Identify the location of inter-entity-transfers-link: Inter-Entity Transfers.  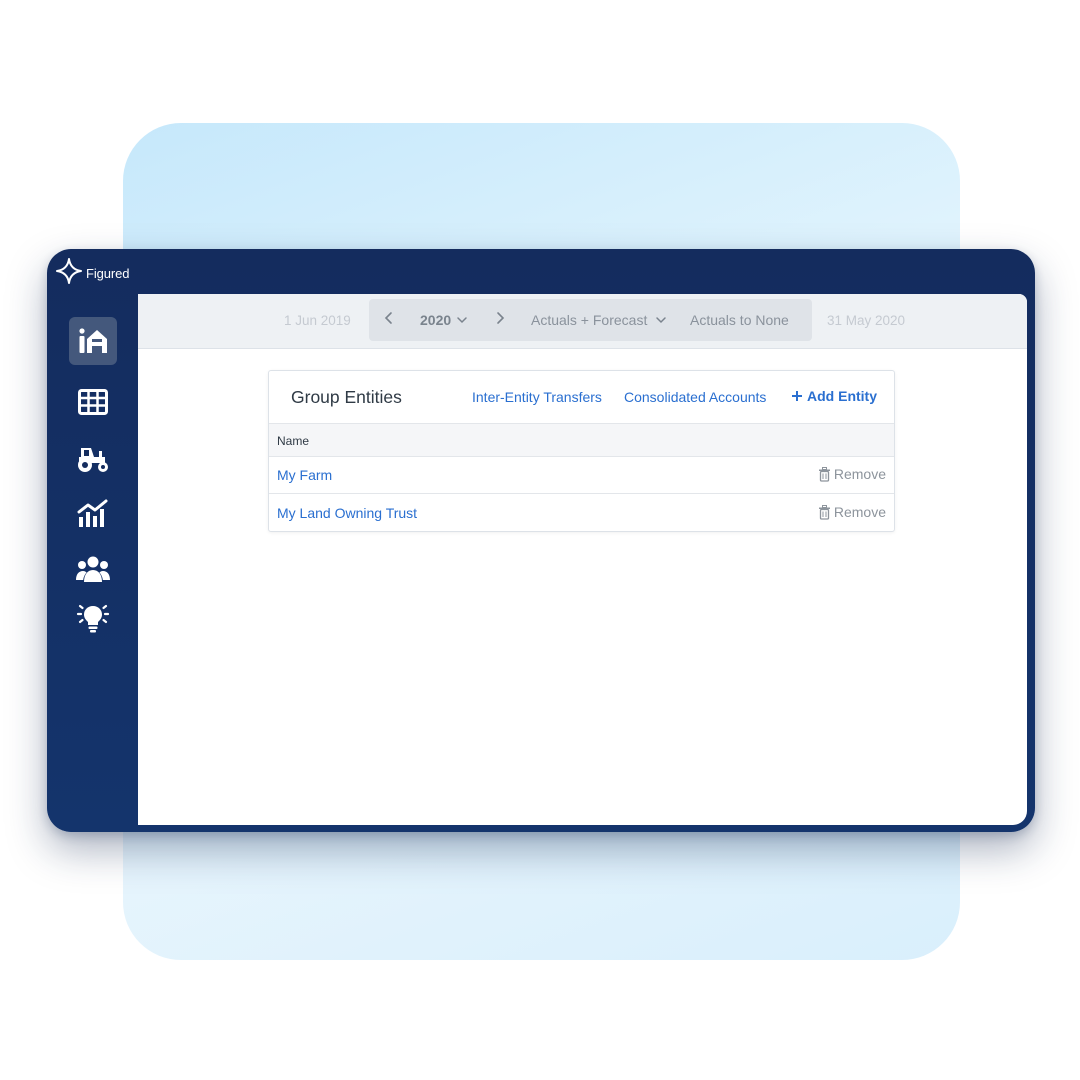
(537, 397).